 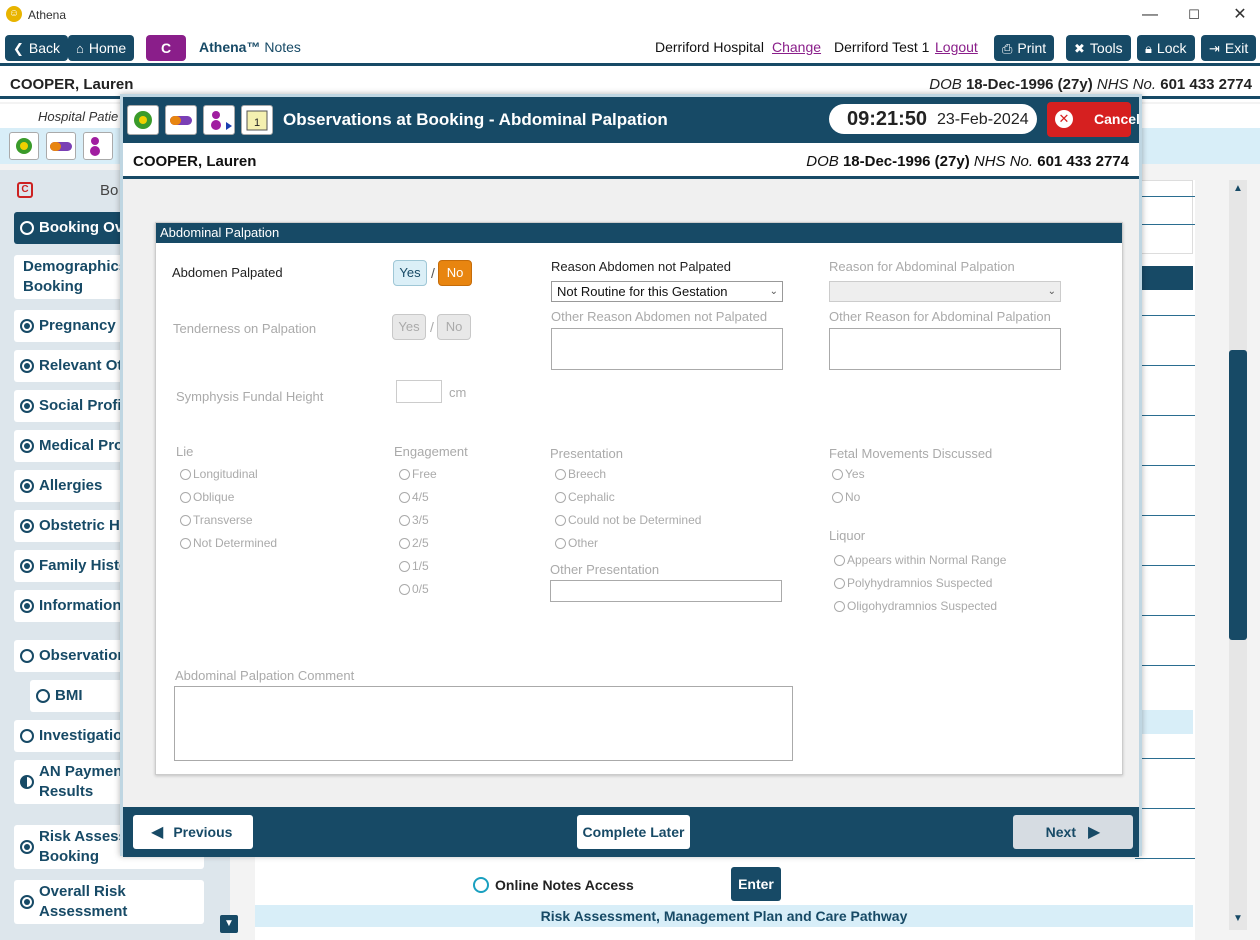 I want to click on radio-option: Other, so click(x=576, y=543).